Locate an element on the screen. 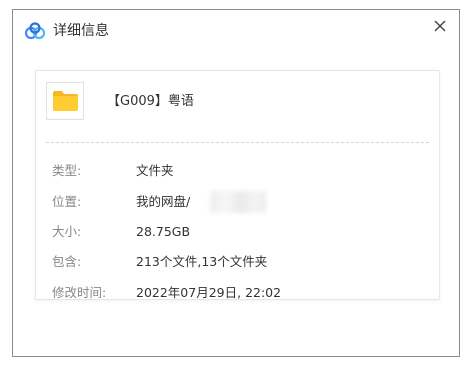  detail-label: 修改时间: is located at coordinates (79, 292).